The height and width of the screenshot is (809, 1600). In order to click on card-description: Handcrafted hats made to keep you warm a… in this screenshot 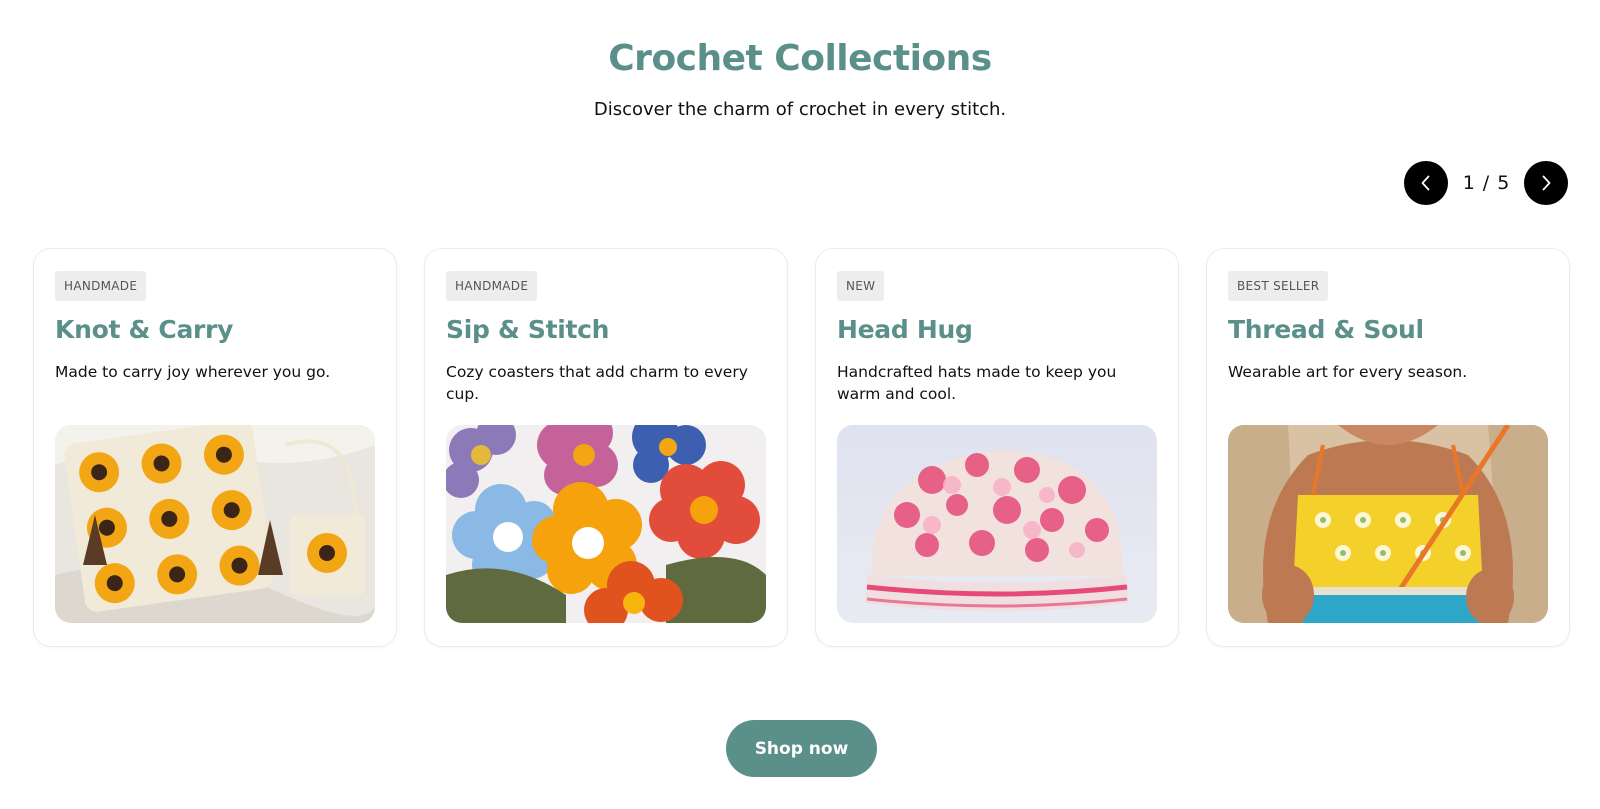, I will do `click(977, 383)`.